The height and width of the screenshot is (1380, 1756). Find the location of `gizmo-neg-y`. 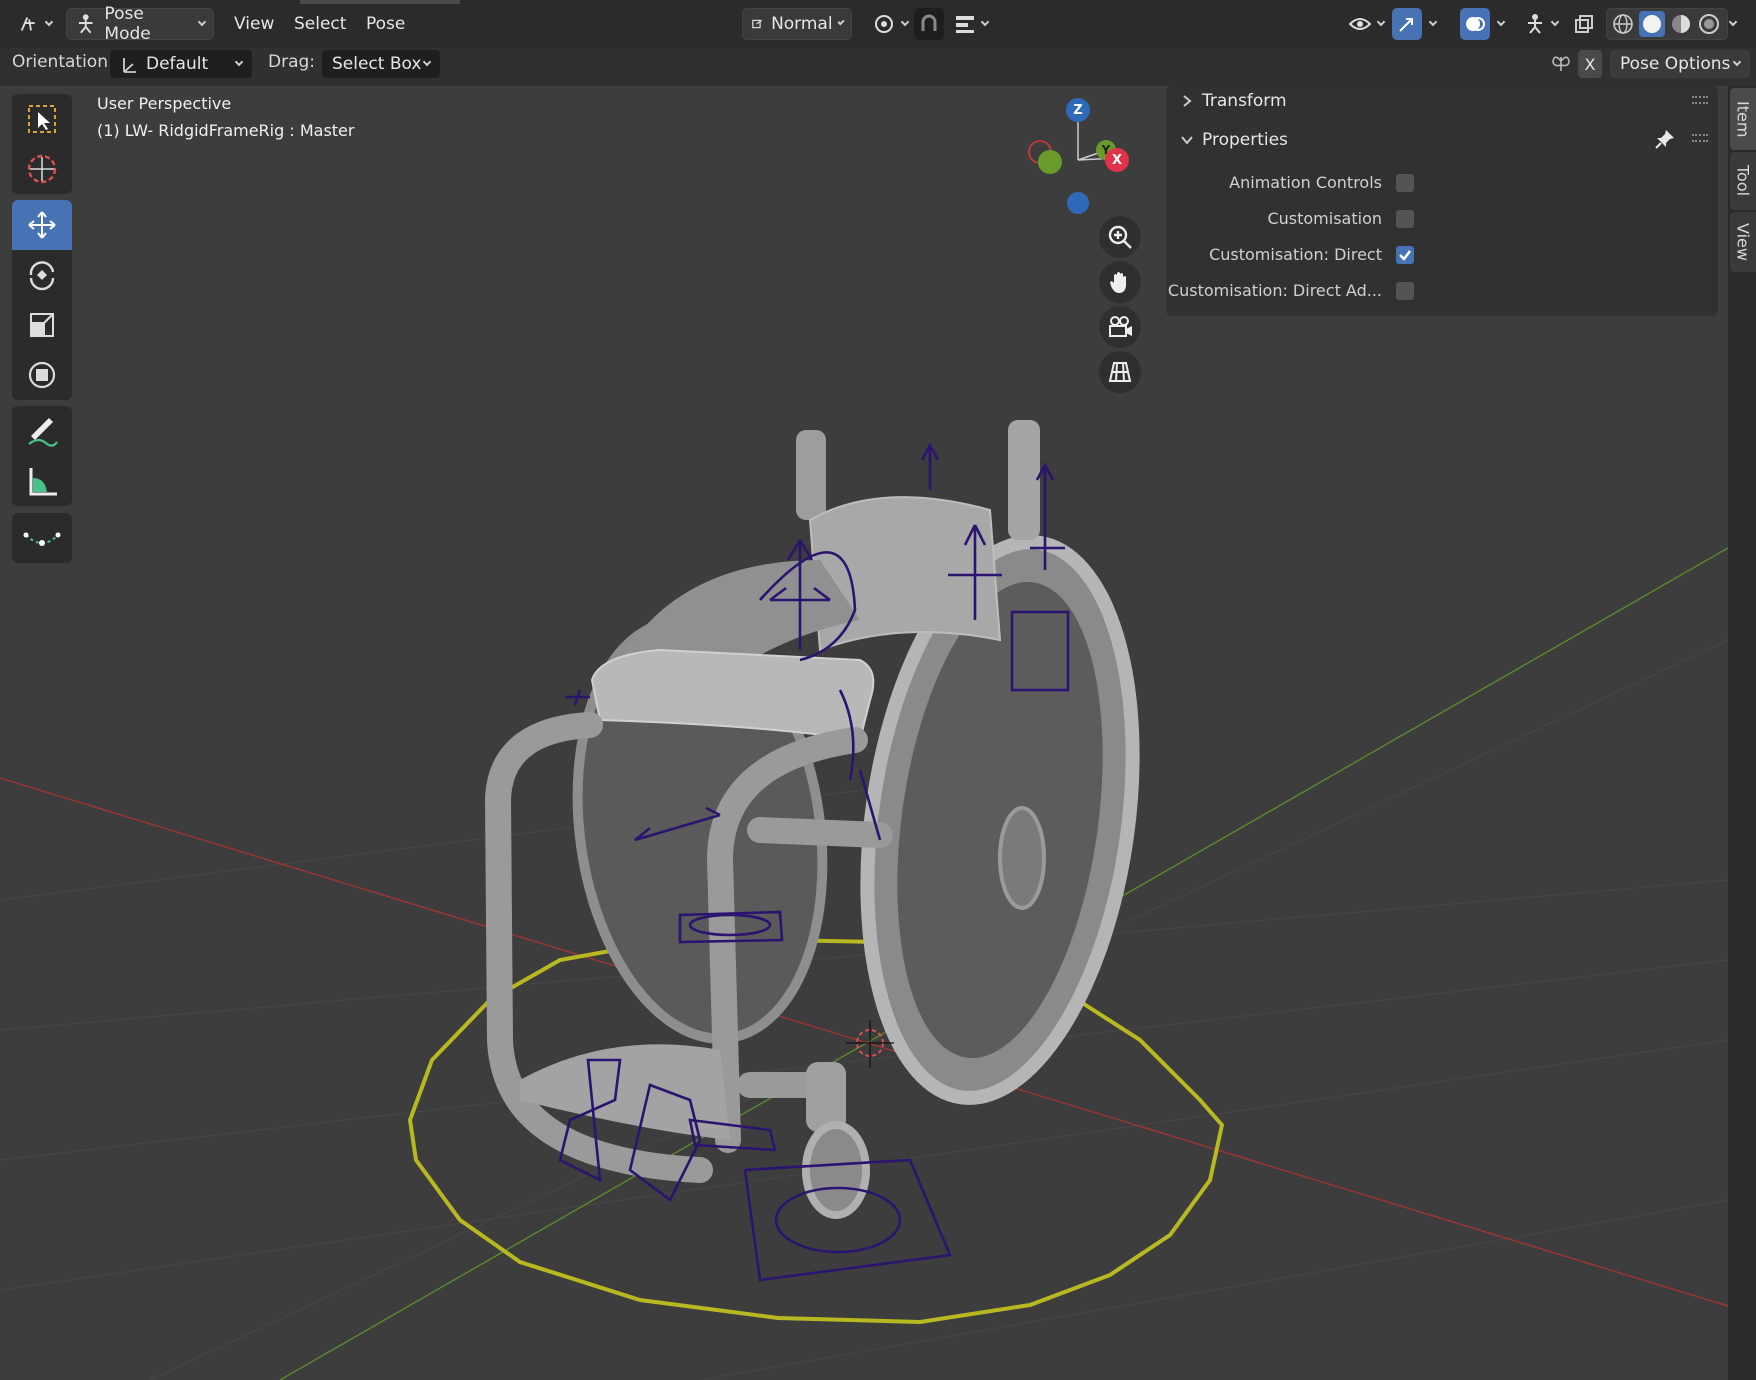

gizmo-neg-y is located at coordinates (1050, 162).